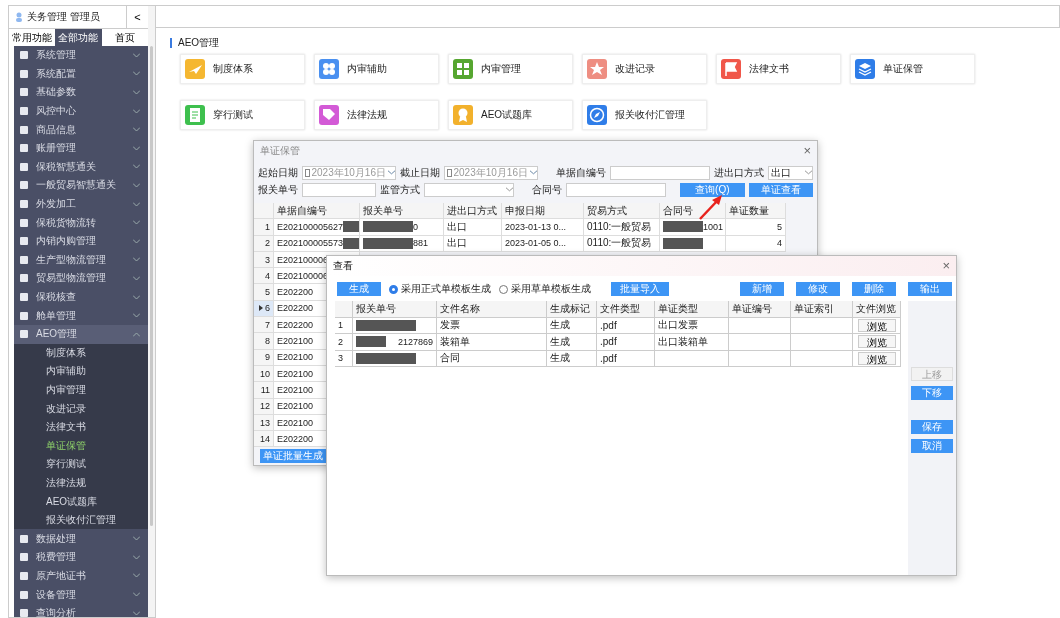 Image resolution: width=1060 pixels, height=618 pixels. Describe the element at coordinates (760, 325) in the screenshot. I see `table-cell` at that location.